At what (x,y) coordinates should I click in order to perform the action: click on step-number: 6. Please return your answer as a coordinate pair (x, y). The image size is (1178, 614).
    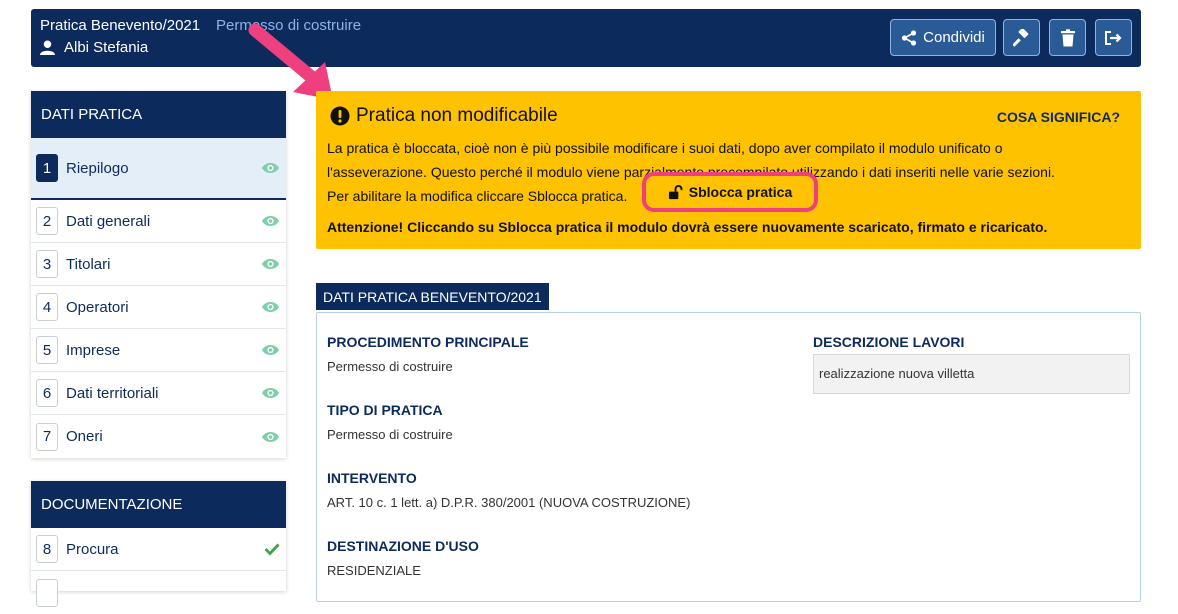
    Looking at the image, I should click on (47, 393).